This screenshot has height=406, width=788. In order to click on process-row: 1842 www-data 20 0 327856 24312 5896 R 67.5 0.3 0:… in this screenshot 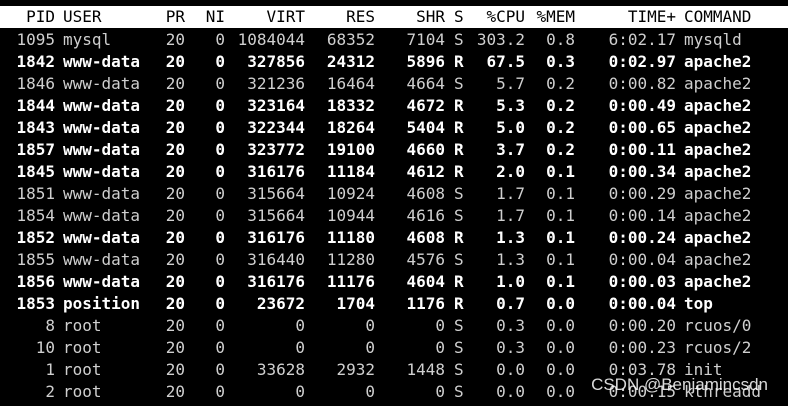, I will do `click(394, 62)`.